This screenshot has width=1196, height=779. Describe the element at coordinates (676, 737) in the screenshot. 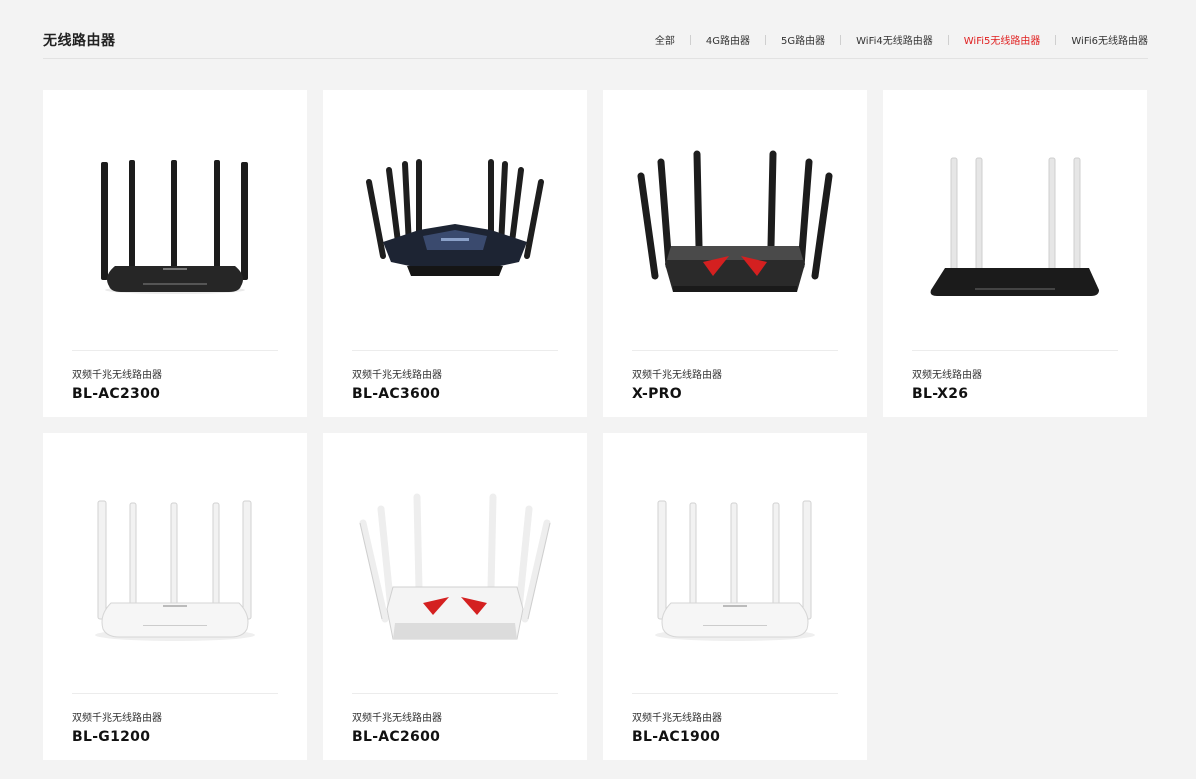

I see `product-model: BL-AC1900` at that location.